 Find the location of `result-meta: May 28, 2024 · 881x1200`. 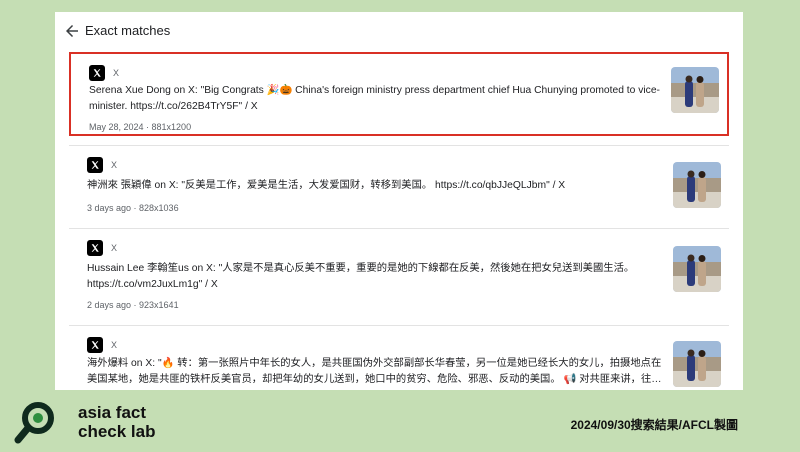

result-meta: May 28, 2024 · 881x1200 is located at coordinates (140, 127).